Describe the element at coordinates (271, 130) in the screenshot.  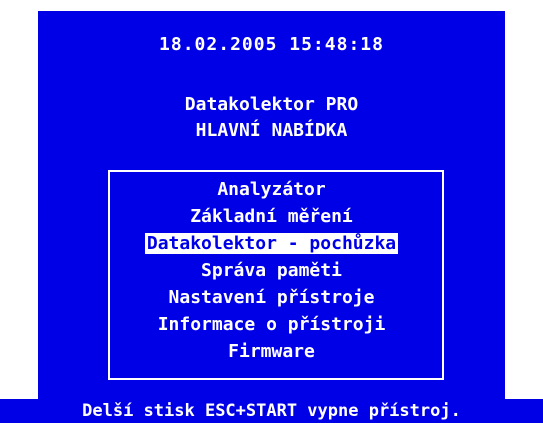
I see `menu-title: HLAVNÍ NABÍDKA` at that location.